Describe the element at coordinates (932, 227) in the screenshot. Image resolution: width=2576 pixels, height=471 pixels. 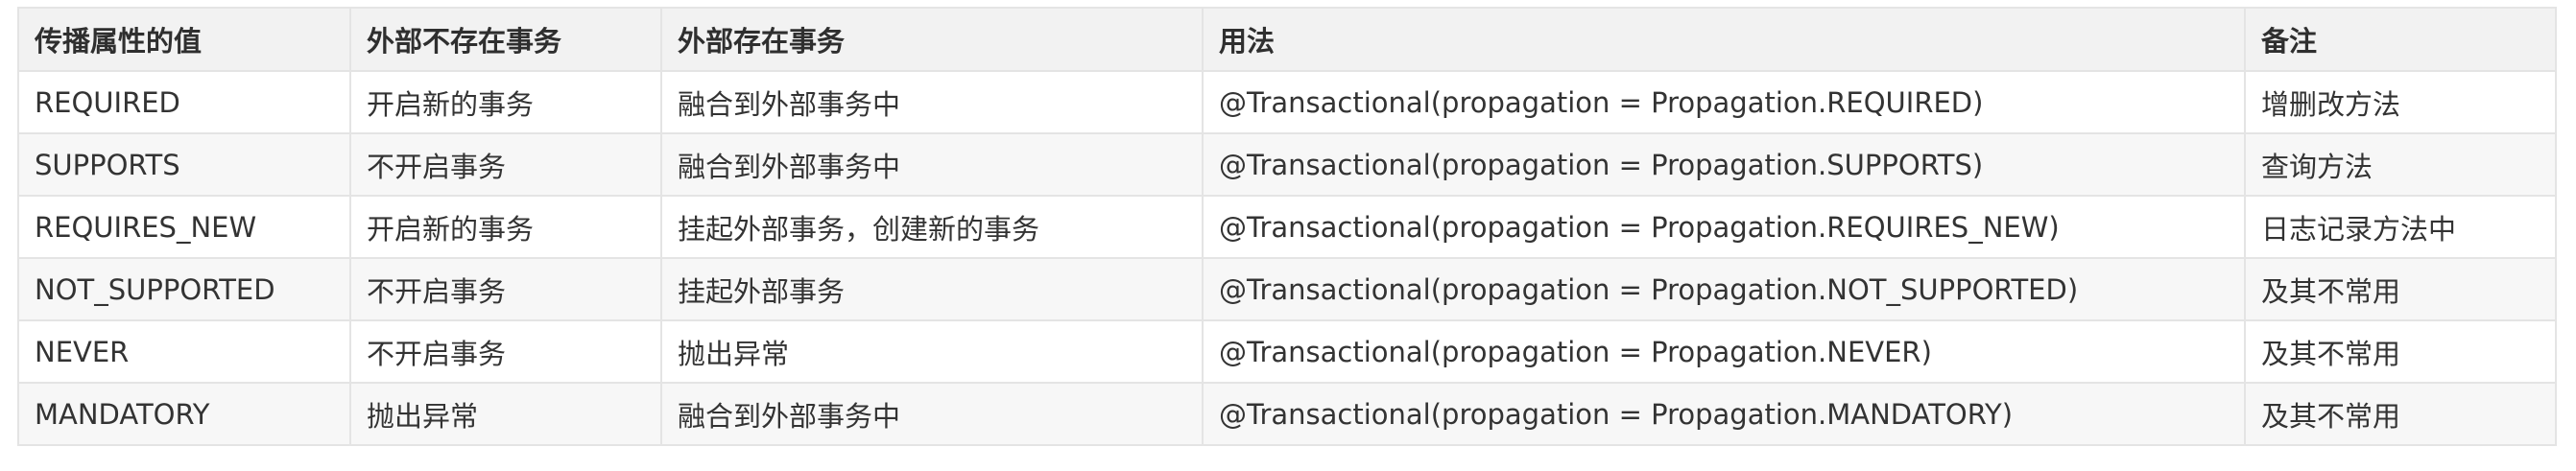
I see `cell-outer-transaction: 挂起外部事务，创建新的事务` at that location.